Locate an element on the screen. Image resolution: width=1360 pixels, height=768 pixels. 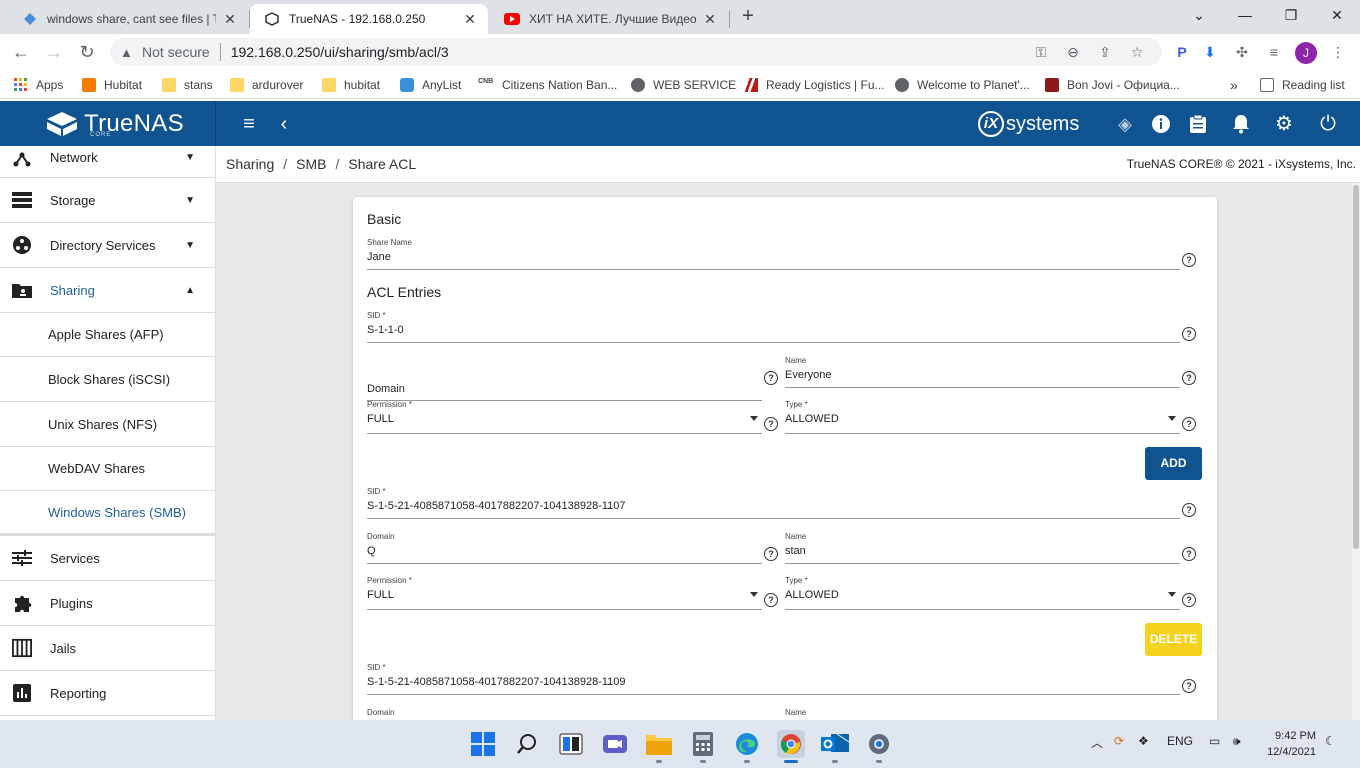
download-icon: ⬇ is located at coordinates (1210, 52).